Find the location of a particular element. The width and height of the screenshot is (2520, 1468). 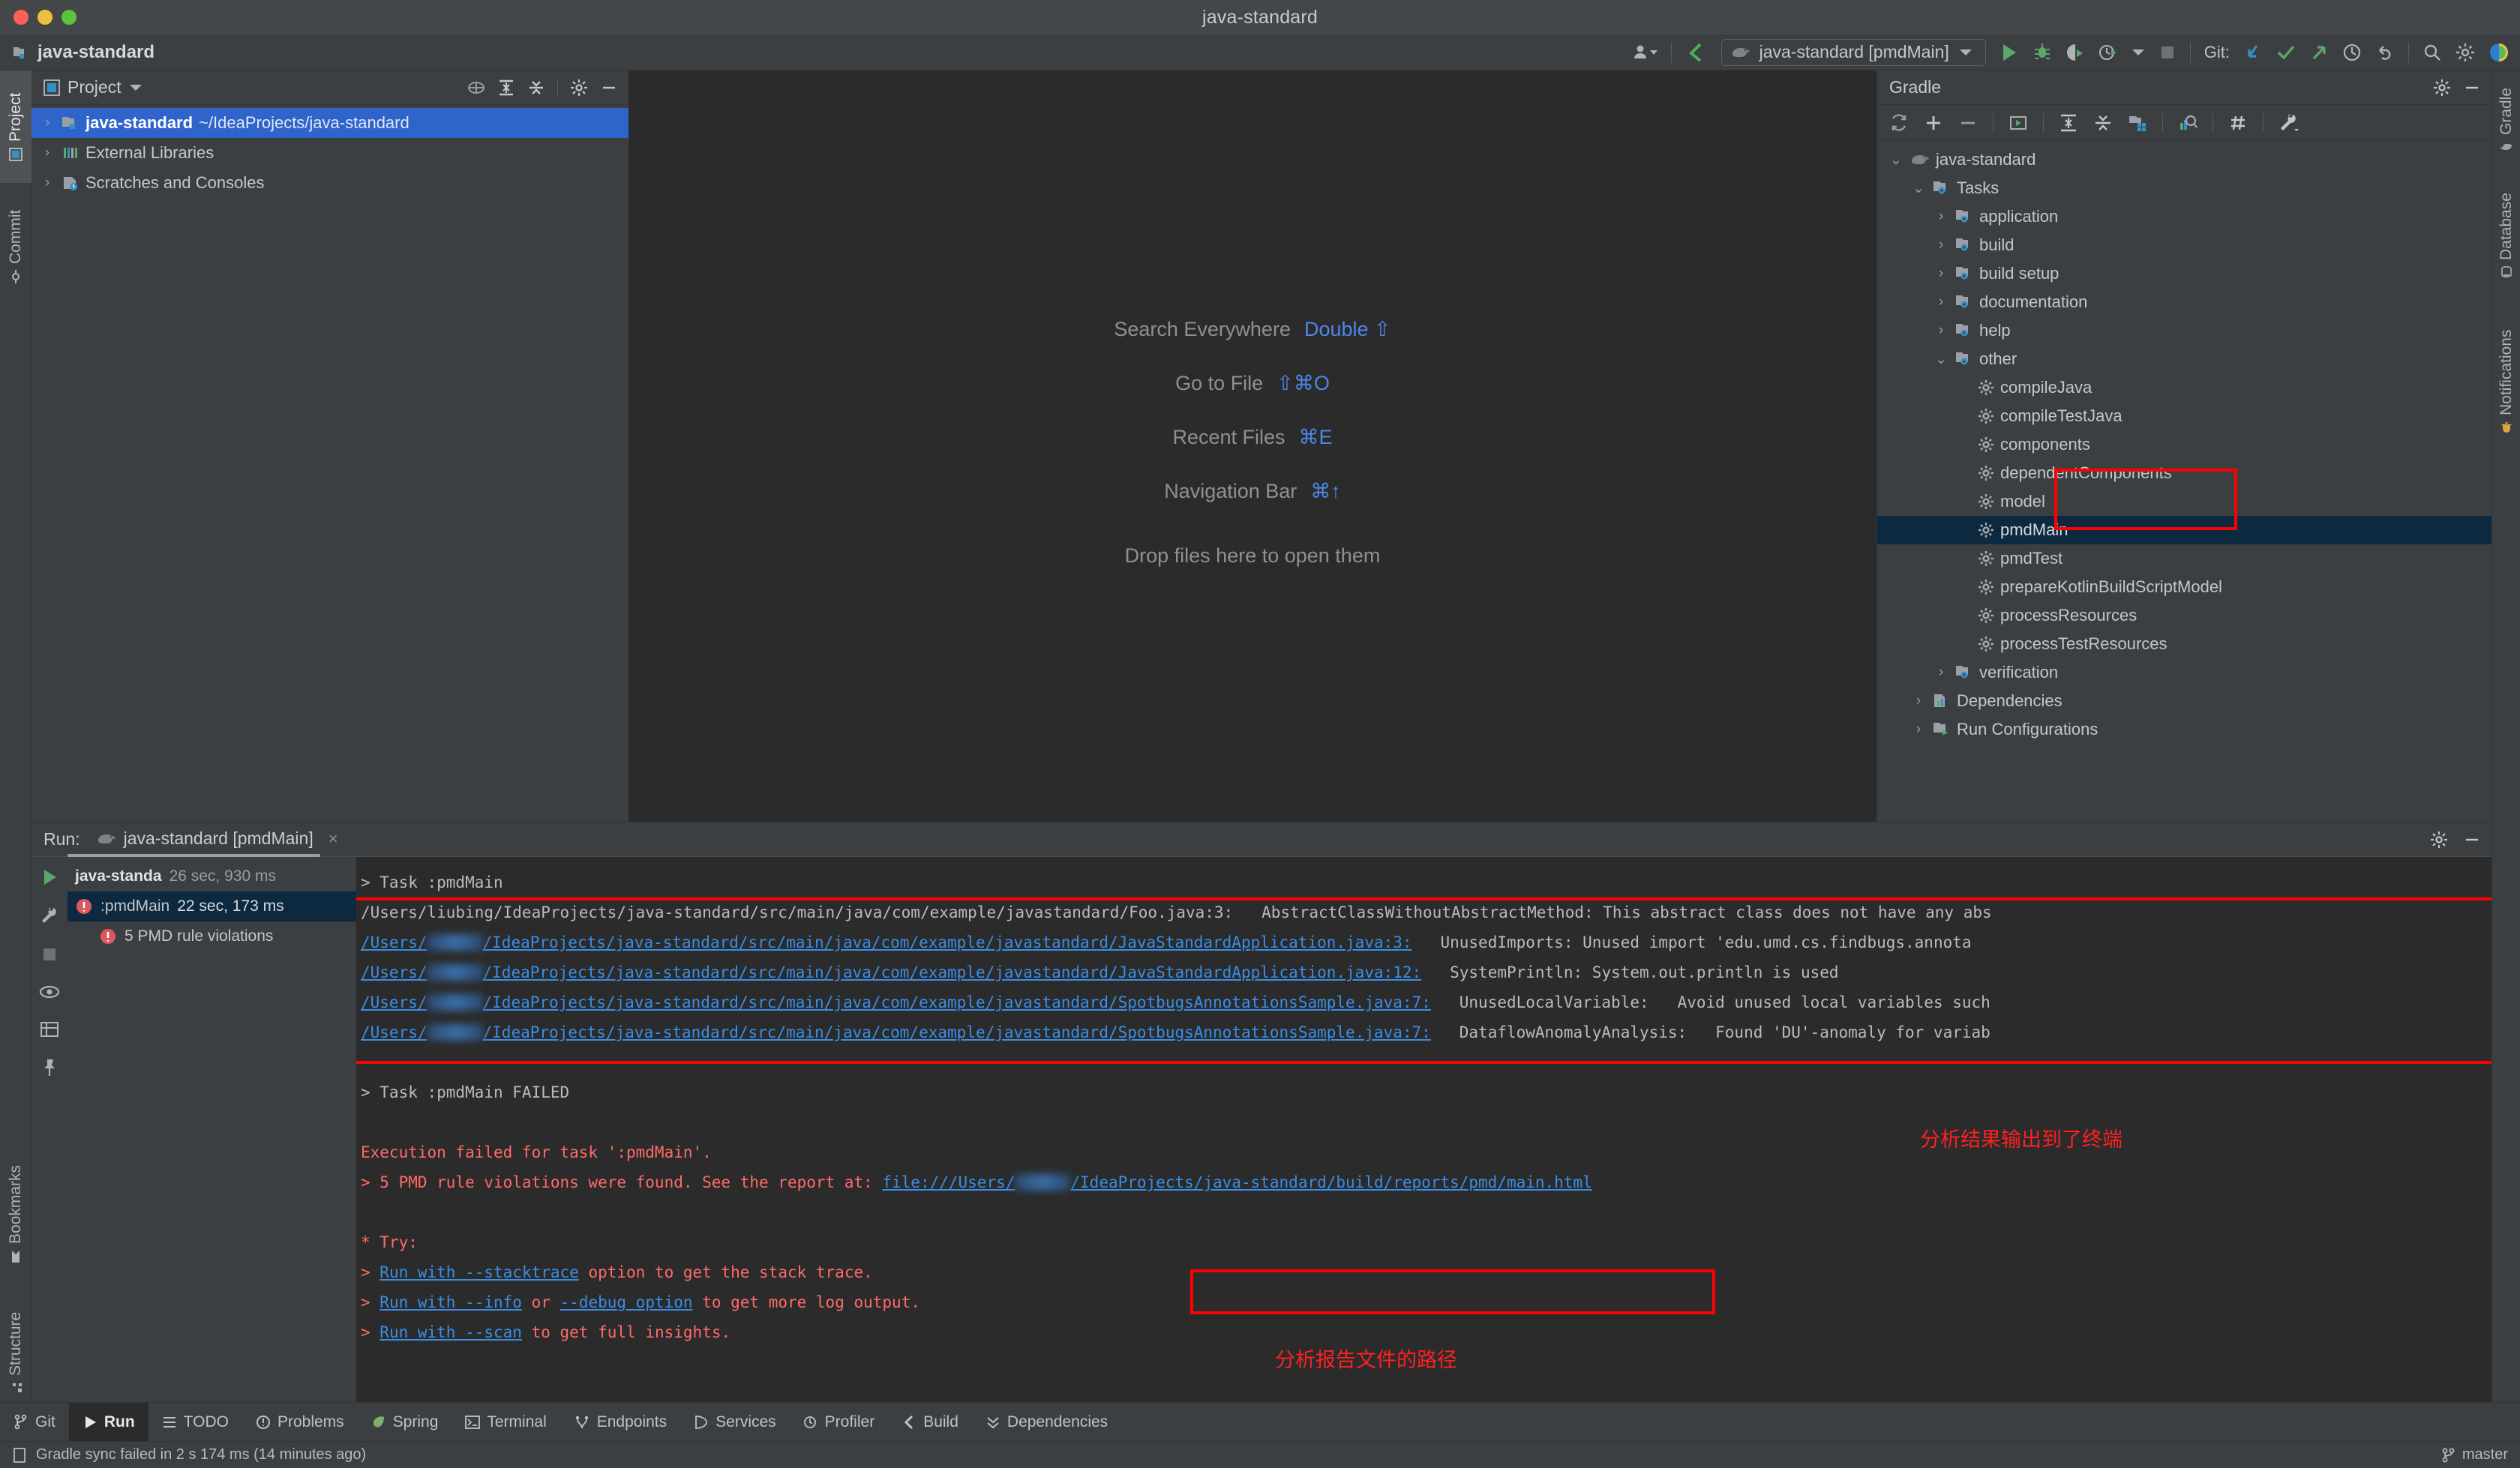

sidebar-item-structure: Structure is located at coordinates (16, 1353).